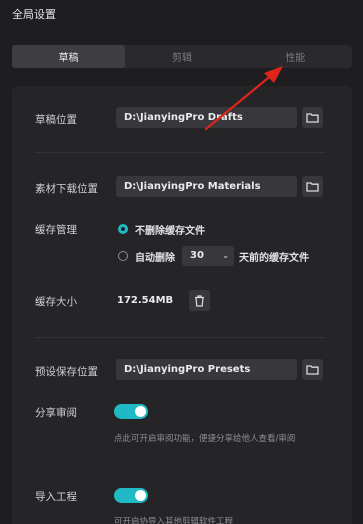 The height and width of the screenshot is (524, 363). What do you see at coordinates (243, 98) in the screenshot?
I see `annotation-arrow` at bounding box center [243, 98].